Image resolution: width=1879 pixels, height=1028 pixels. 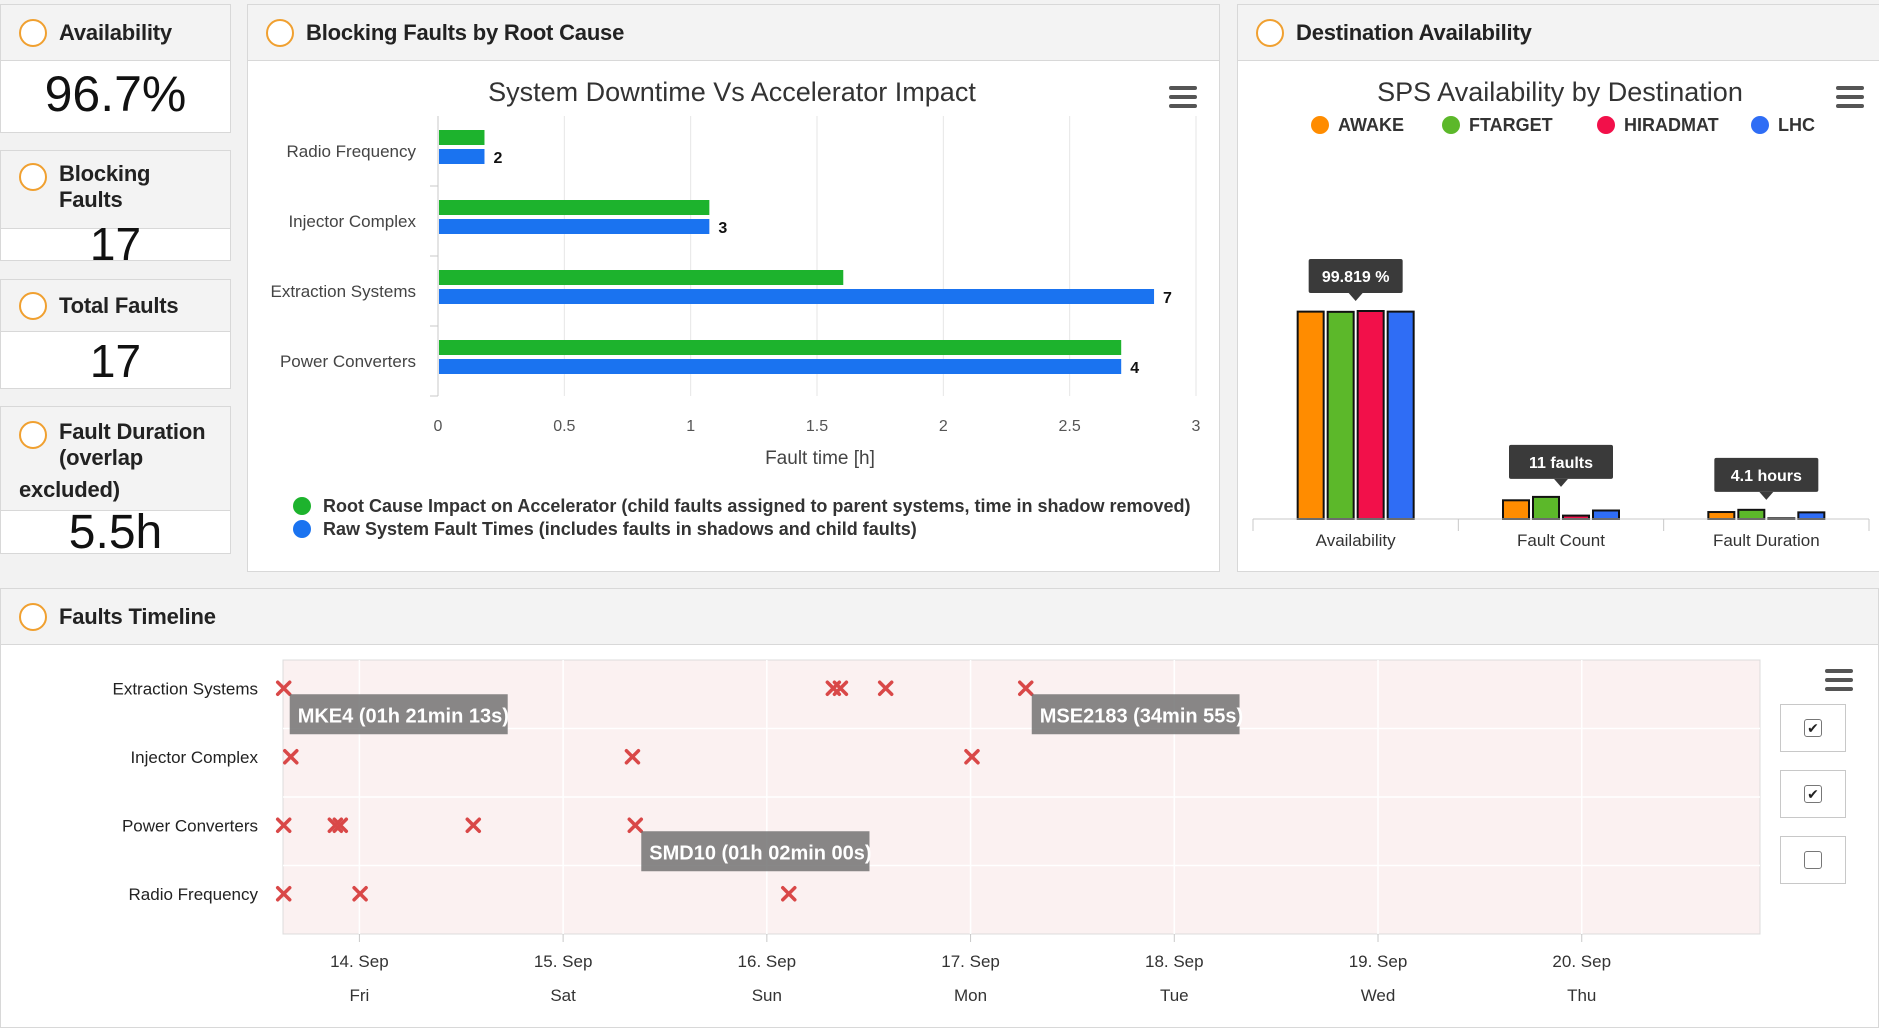 I want to click on legend-label: HIRADMAT, so click(x=1671, y=125).